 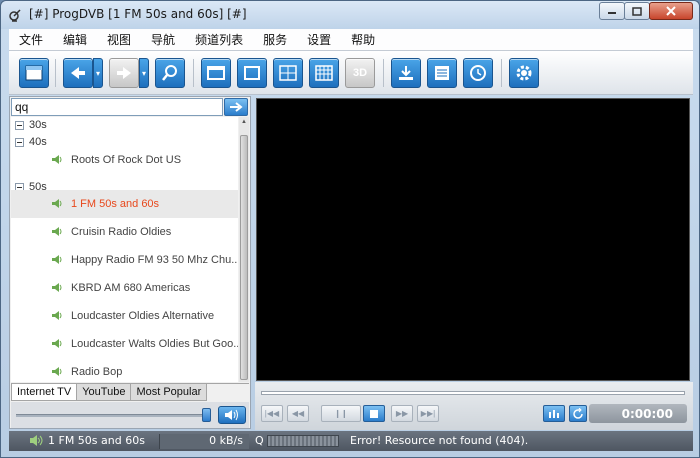 What do you see at coordinates (206, 415) in the screenshot?
I see `volume-slider-thumb` at bounding box center [206, 415].